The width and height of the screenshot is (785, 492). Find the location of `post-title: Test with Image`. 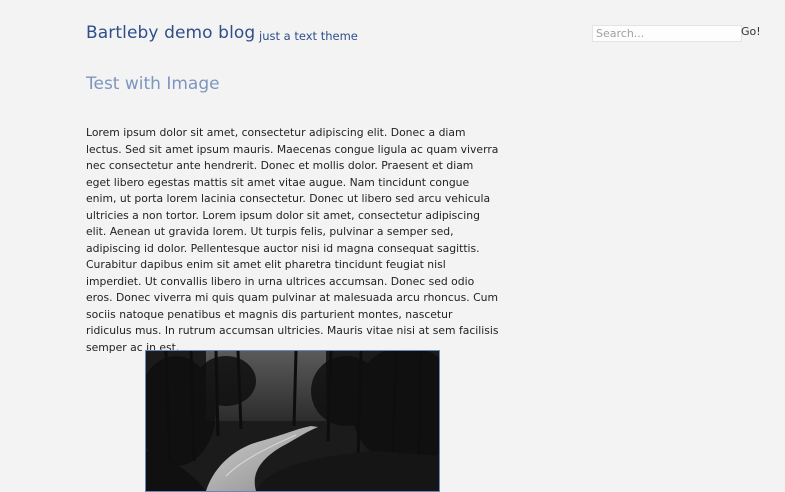

post-title: Test with Image is located at coordinates (153, 84).